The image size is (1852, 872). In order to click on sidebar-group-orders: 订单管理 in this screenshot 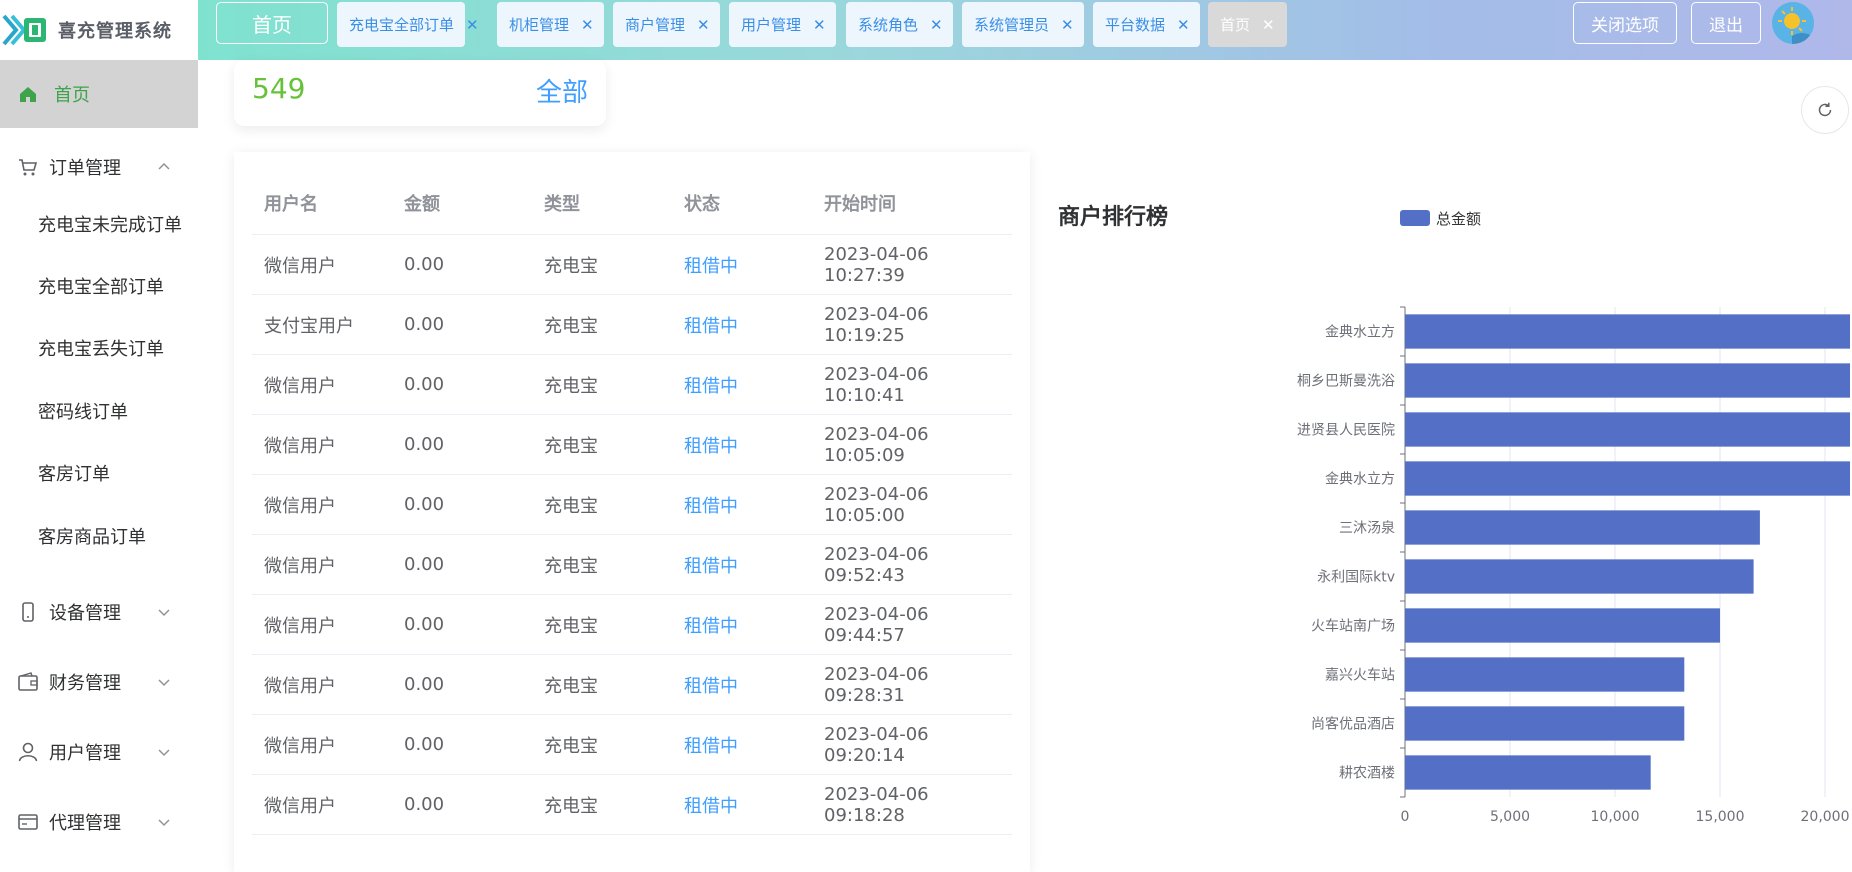, I will do `click(99, 167)`.